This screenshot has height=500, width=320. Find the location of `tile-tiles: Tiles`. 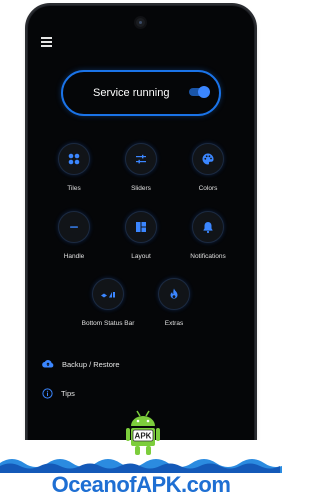

tile-tiles: Tiles is located at coordinates (74, 167).